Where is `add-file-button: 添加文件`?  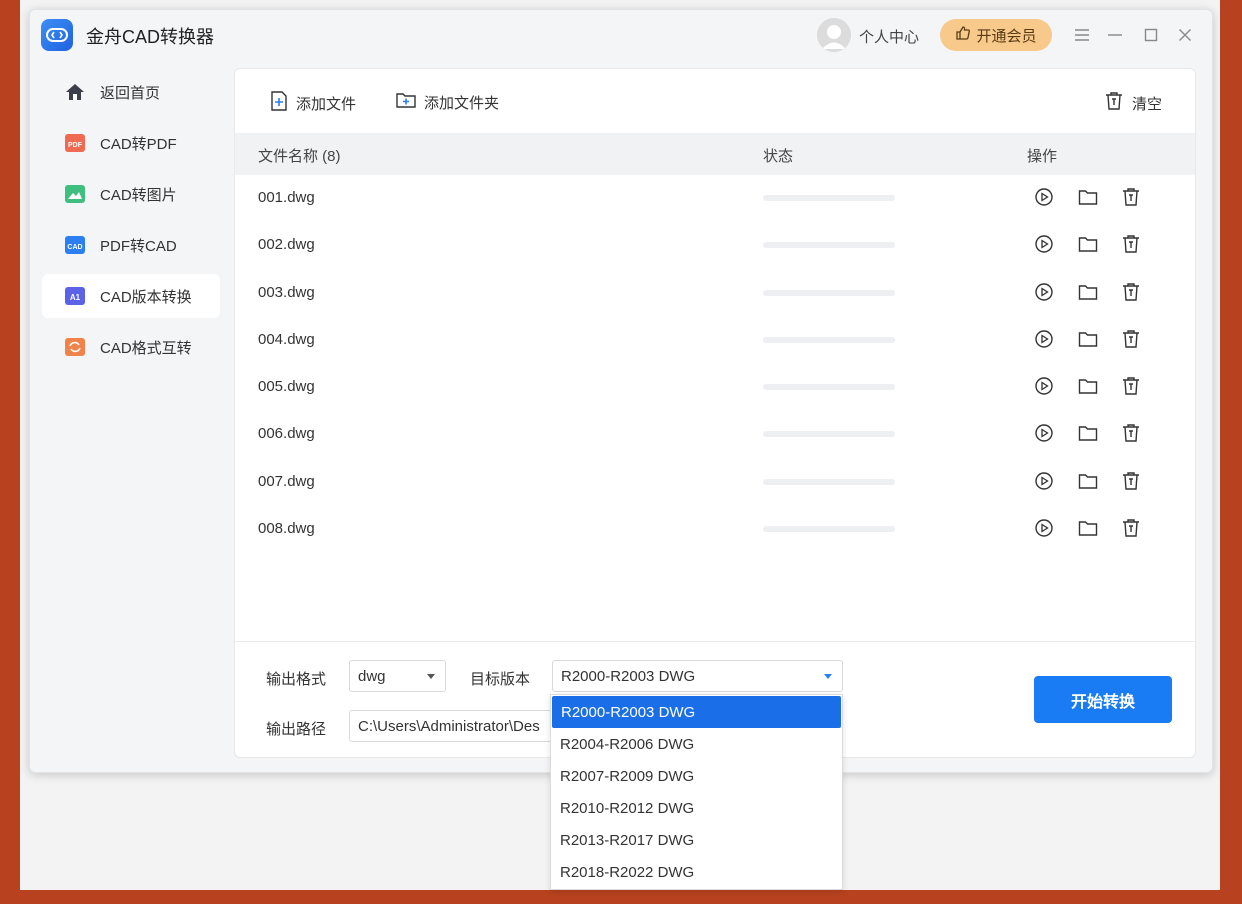 add-file-button: 添加文件 is located at coordinates (313, 103).